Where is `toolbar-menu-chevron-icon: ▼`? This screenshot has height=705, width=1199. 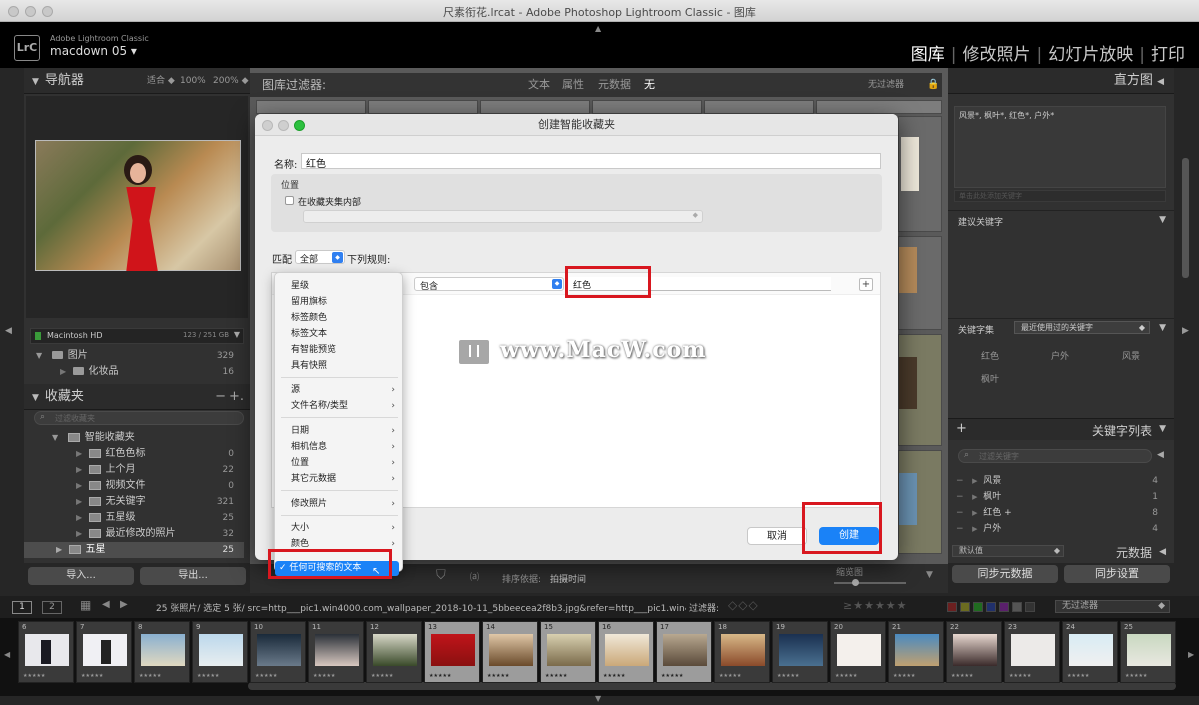 toolbar-menu-chevron-icon: ▼ is located at coordinates (929, 575).